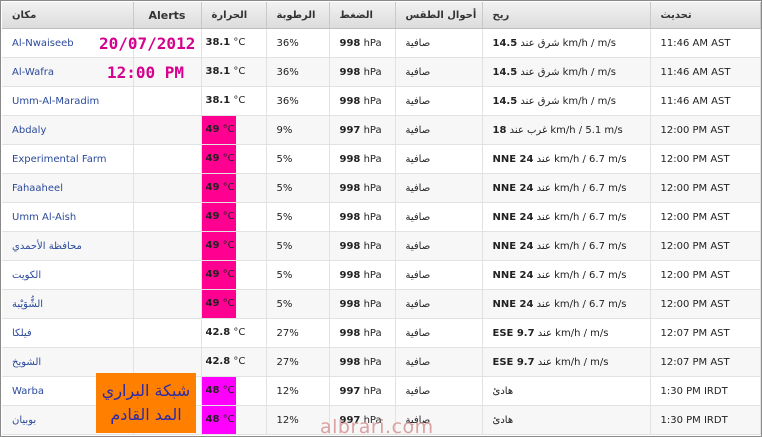 This screenshot has height=437, width=762. What do you see at coordinates (439, 15) in the screenshot?
I see `col-header-conditions: أحوال الطقس` at bounding box center [439, 15].